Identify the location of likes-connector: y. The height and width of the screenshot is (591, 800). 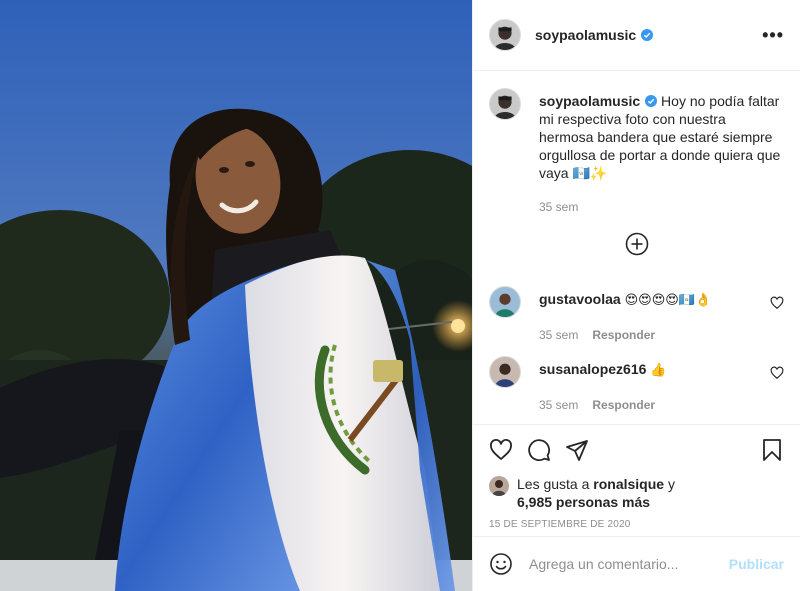
(669, 484).